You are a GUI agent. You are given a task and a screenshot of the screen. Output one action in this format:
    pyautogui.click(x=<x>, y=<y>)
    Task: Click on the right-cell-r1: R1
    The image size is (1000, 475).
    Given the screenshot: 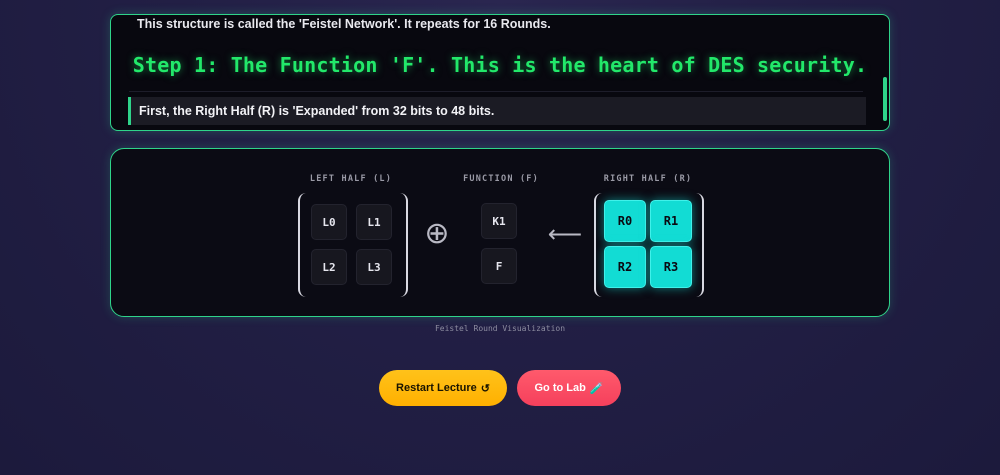 What is the action you would take?
    pyautogui.click(x=671, y=221)
    